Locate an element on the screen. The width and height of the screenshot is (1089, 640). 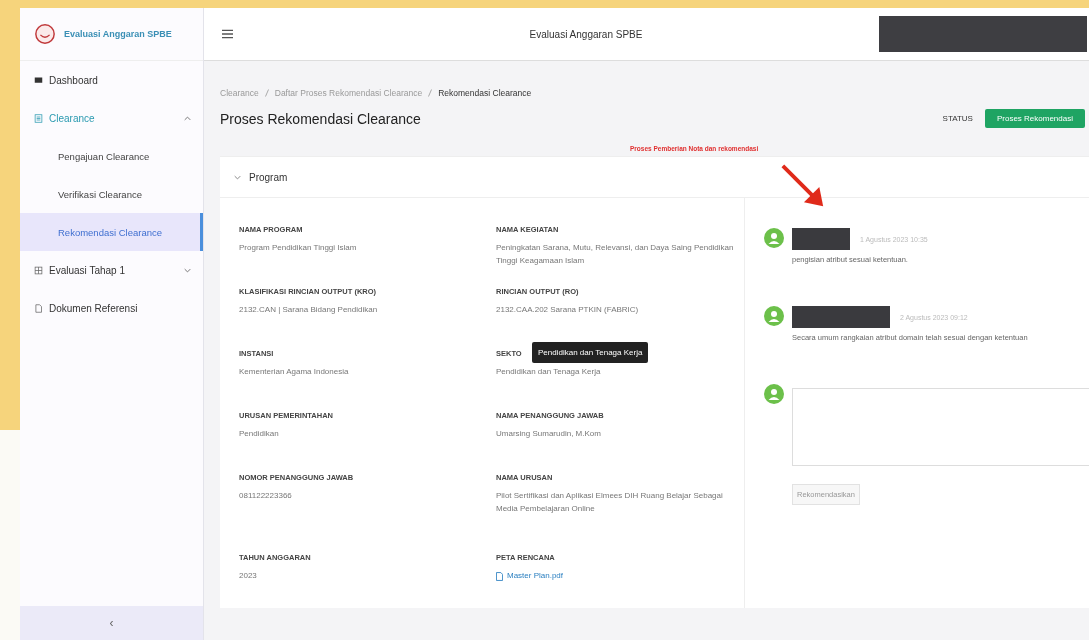
field-value: Umarsing Sumarudin, M.Kom is located at coordinates (549, 434).